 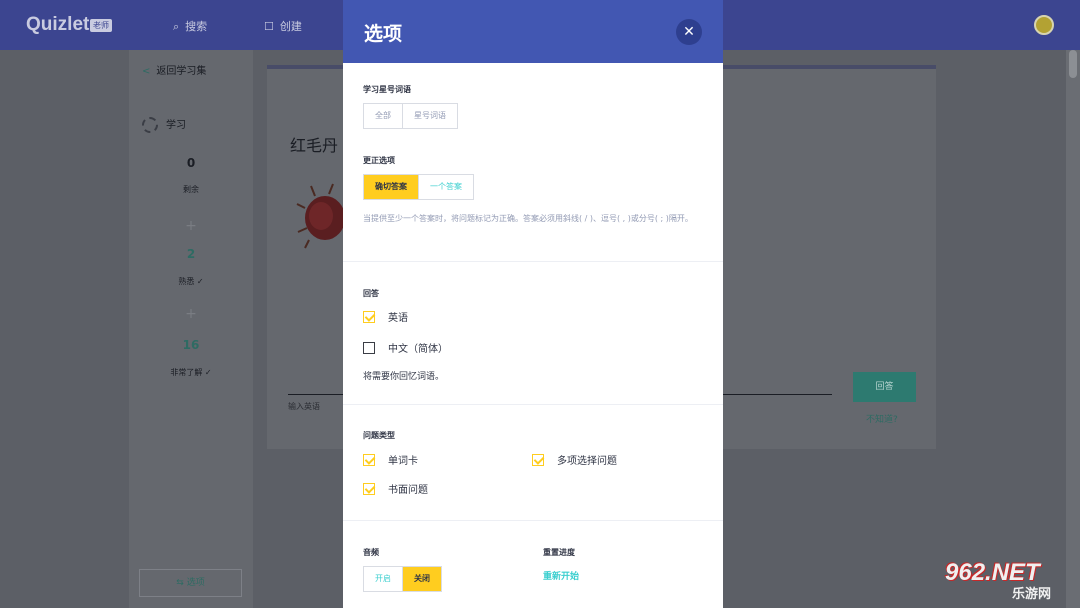 What do you see at coordinates (1032, 594) in the screenshot?
I see `watermark-text: 乐游网` at bounding box center [1032, 594].